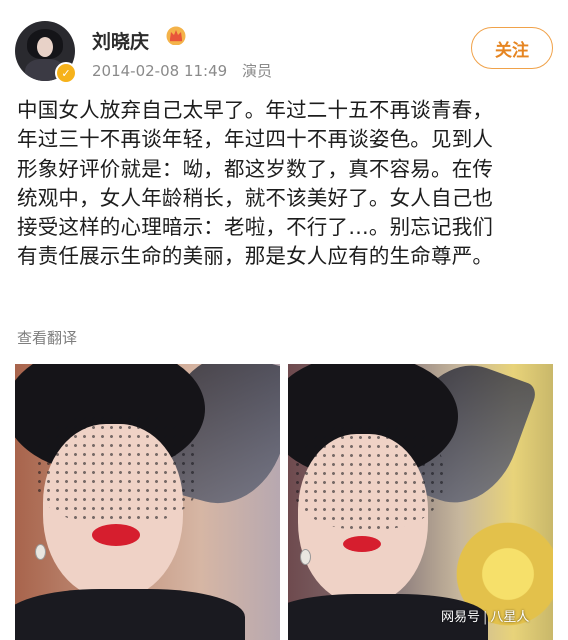 This screenshot has width=568, height=640. Describe the element at coordinates (176, 35) in the screenshot. I see `crown-icon` at that location.